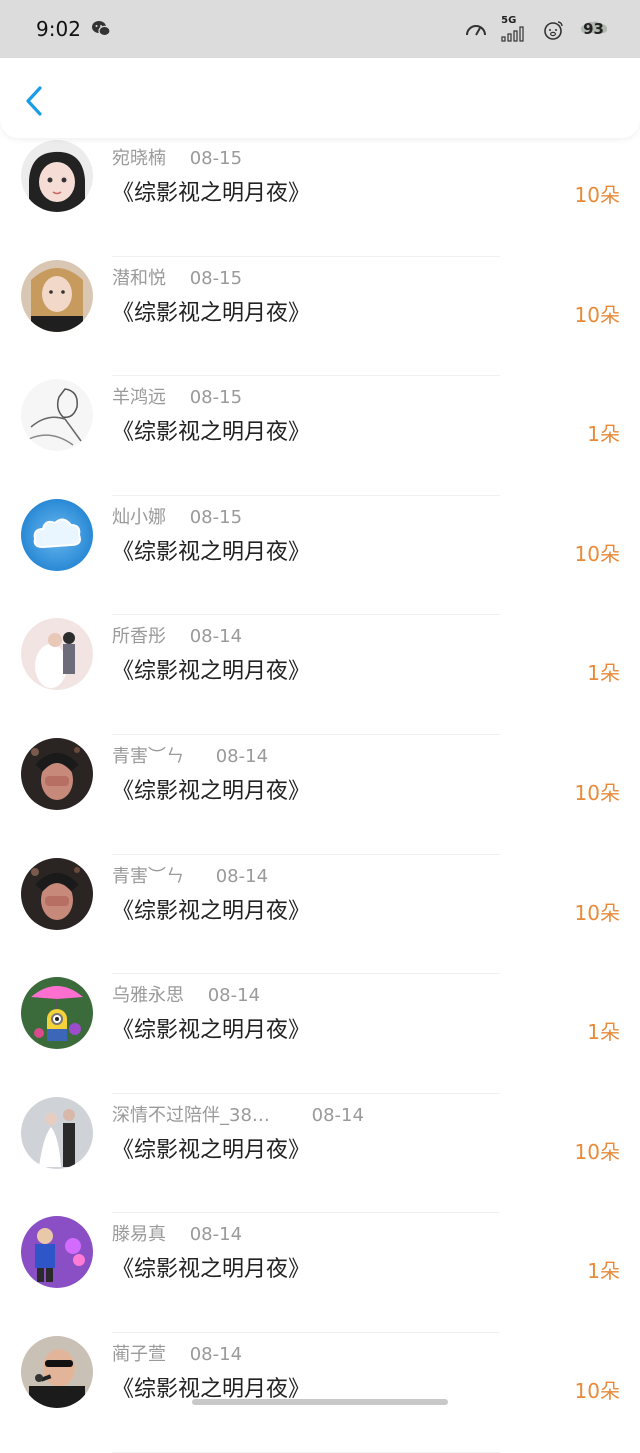  I want to click on user-name: 羊鸿远, so click(139, 398).